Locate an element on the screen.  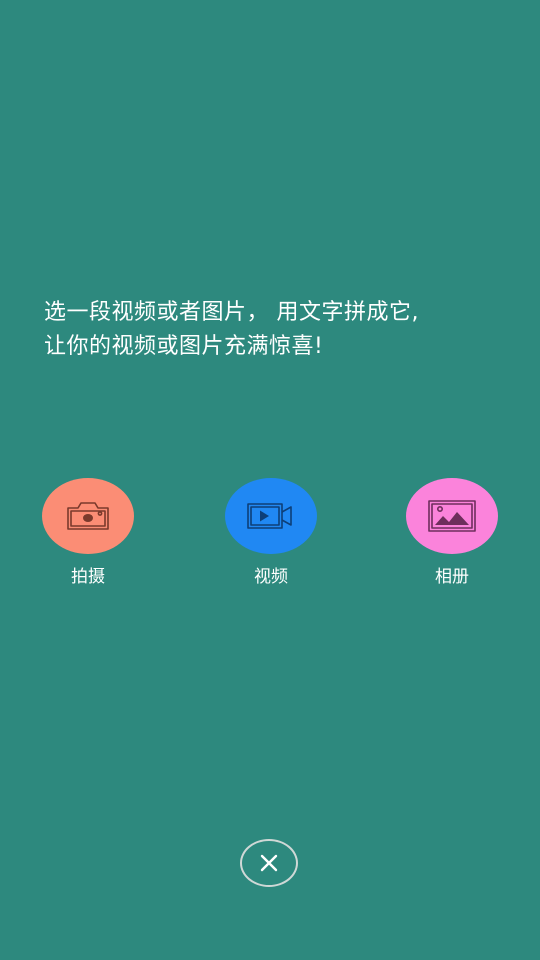
album-action: 相册 is located at coordinates (452, 533).